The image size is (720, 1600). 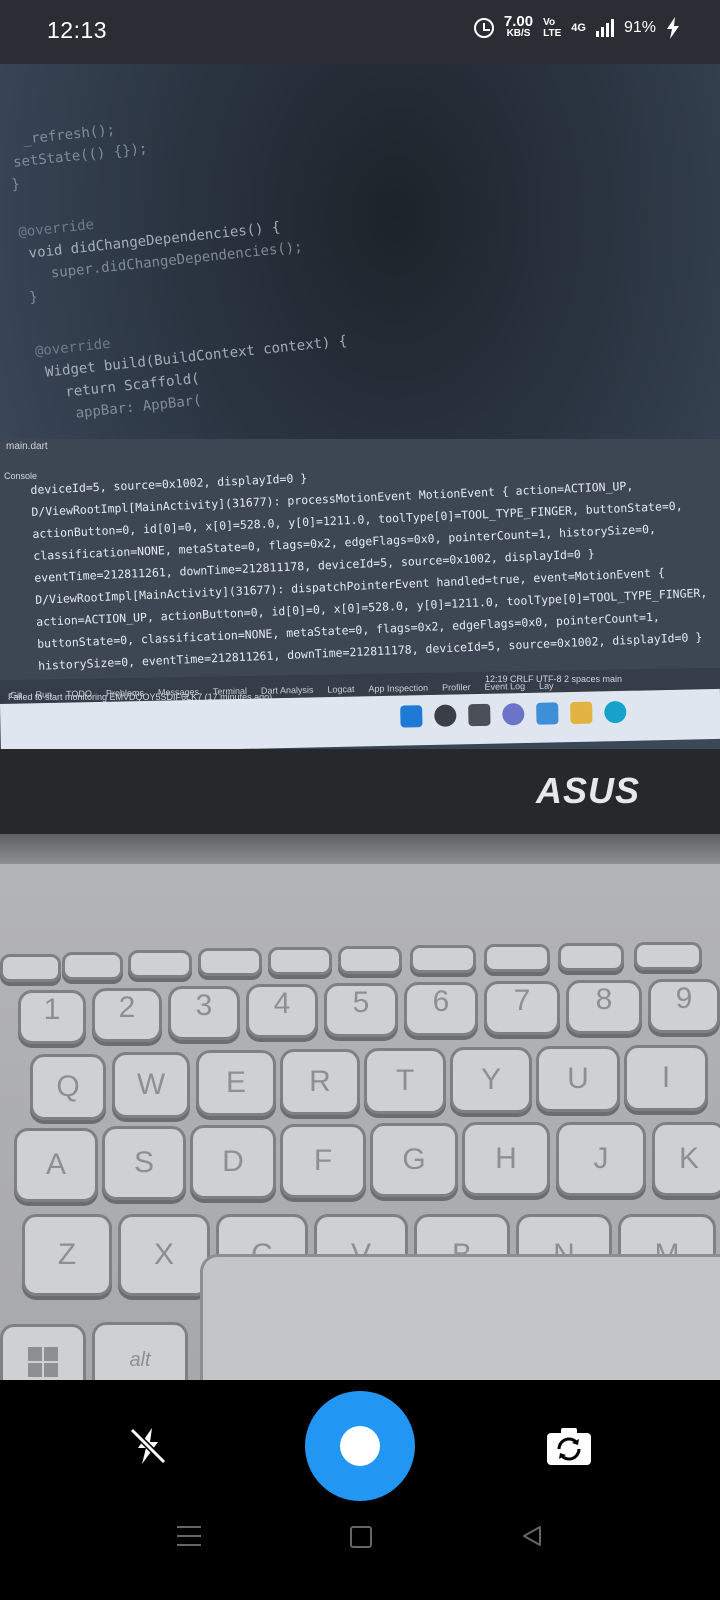 I want to click on alarm-icon, so click(x=483, y=28).